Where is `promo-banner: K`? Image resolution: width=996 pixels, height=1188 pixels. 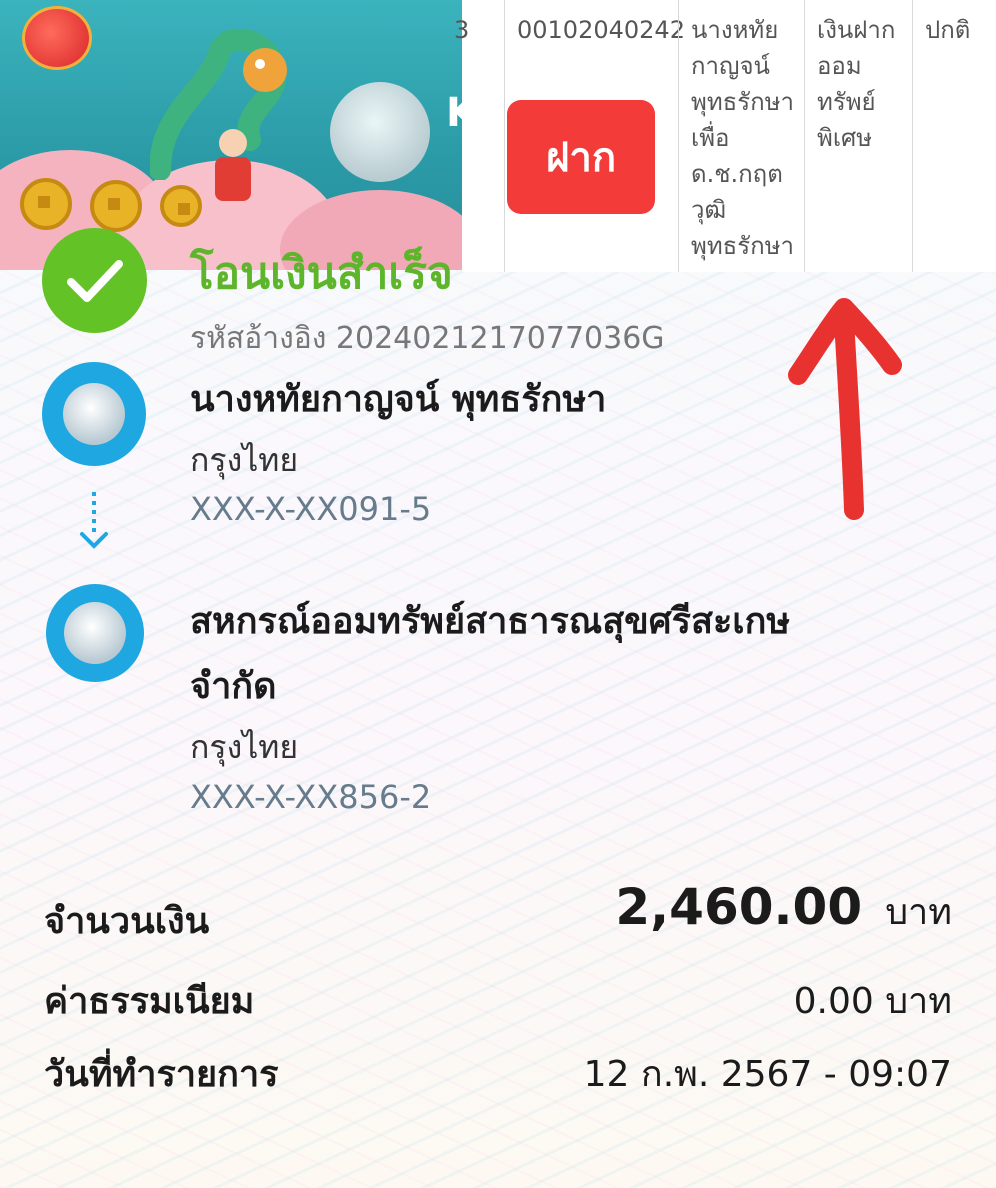
promo-banner: K is located at coordinates (235, 135).